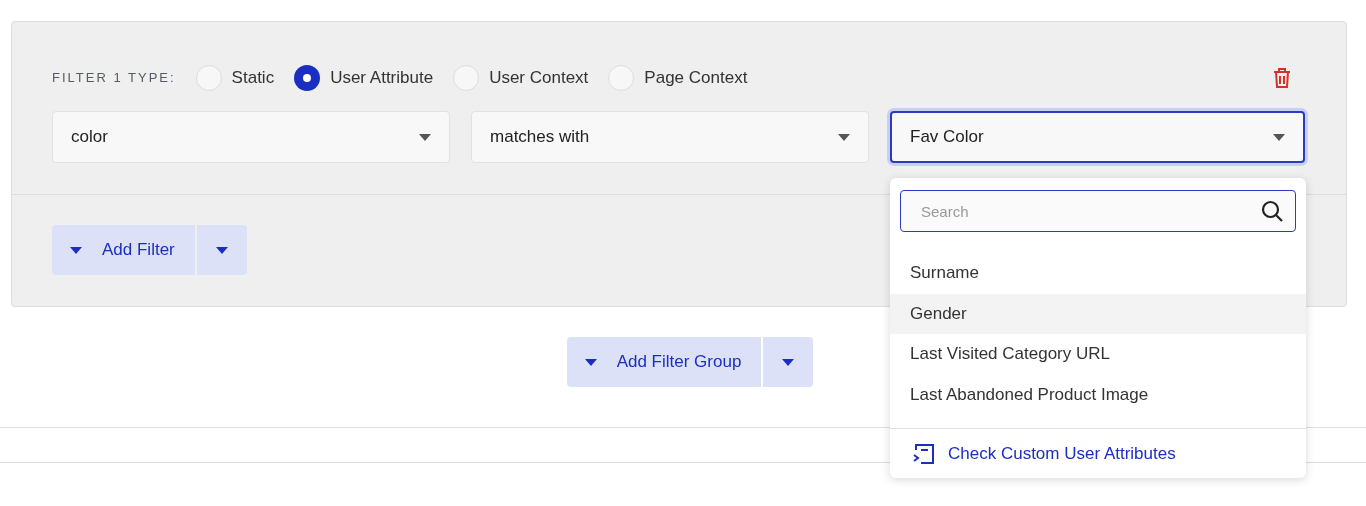  I want to click on dropdown-item: Last Visited Category URL, so click(1098, 354).